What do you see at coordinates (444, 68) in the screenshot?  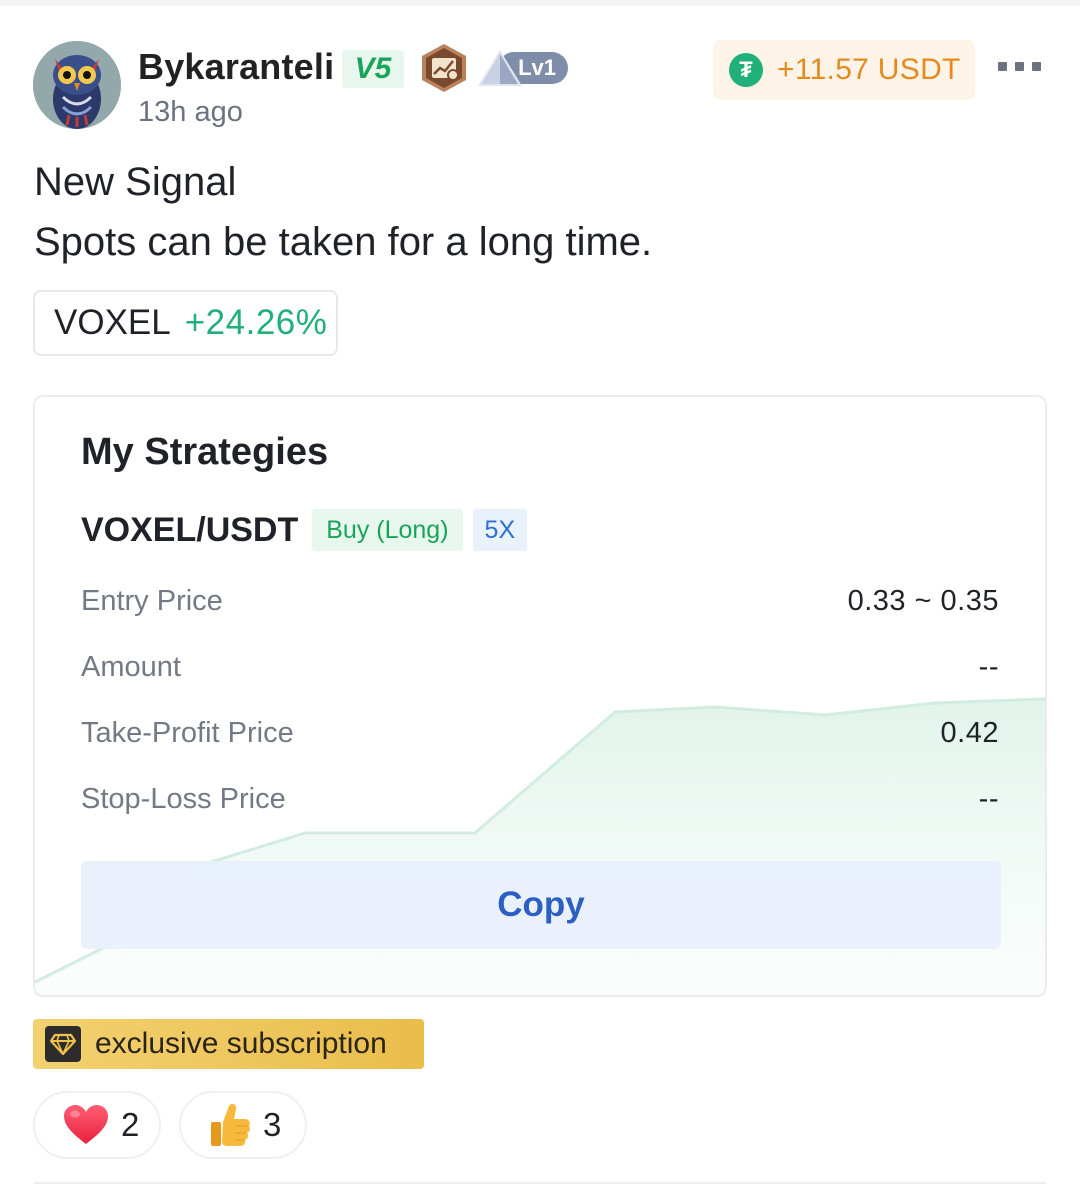 I see `trader-chart-badge-icon` at bounding box center [444, 68].